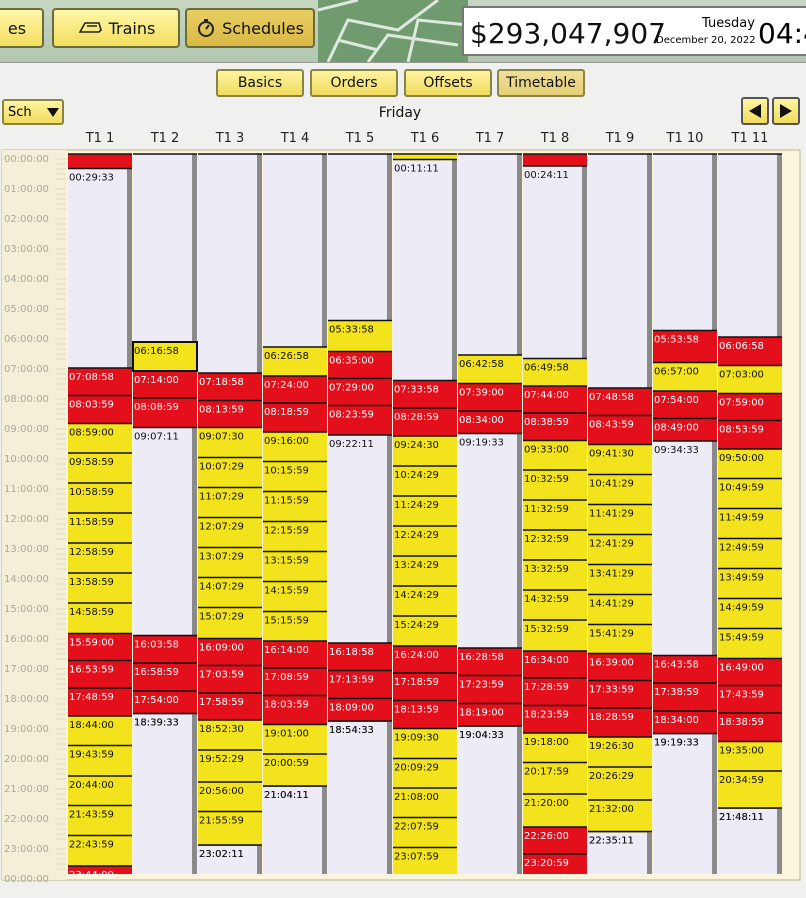  What do you see at coordinates (416, 169) in the screenshot?
I see `block-time-label: 00:11:11` at bounding box center [416, 169].